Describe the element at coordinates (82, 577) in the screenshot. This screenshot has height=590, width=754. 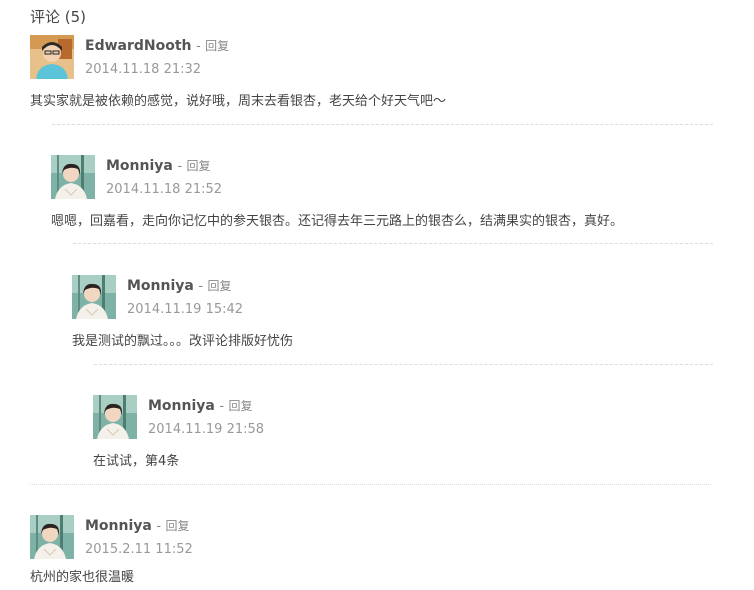
I see `comment-text: 杭州的家也很温暖` at that location.